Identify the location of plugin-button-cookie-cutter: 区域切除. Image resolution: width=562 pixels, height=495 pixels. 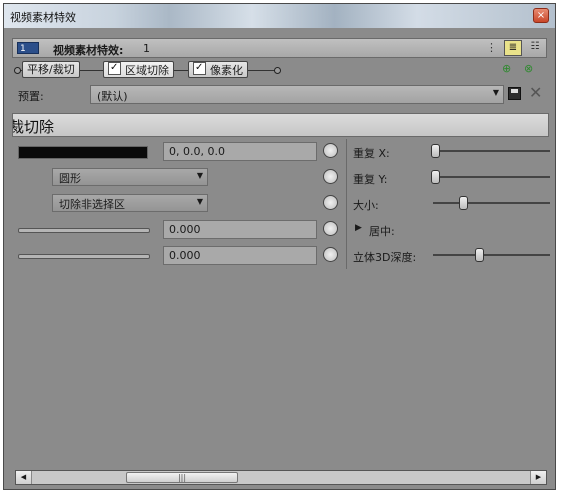
(138, 69).